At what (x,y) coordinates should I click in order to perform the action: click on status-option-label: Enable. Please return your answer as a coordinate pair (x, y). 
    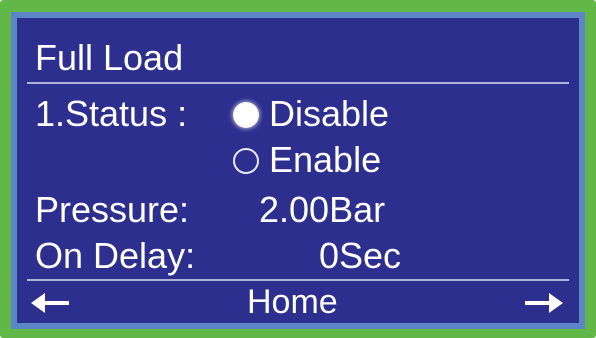
    Looking at the image, I should click on (325, 159).